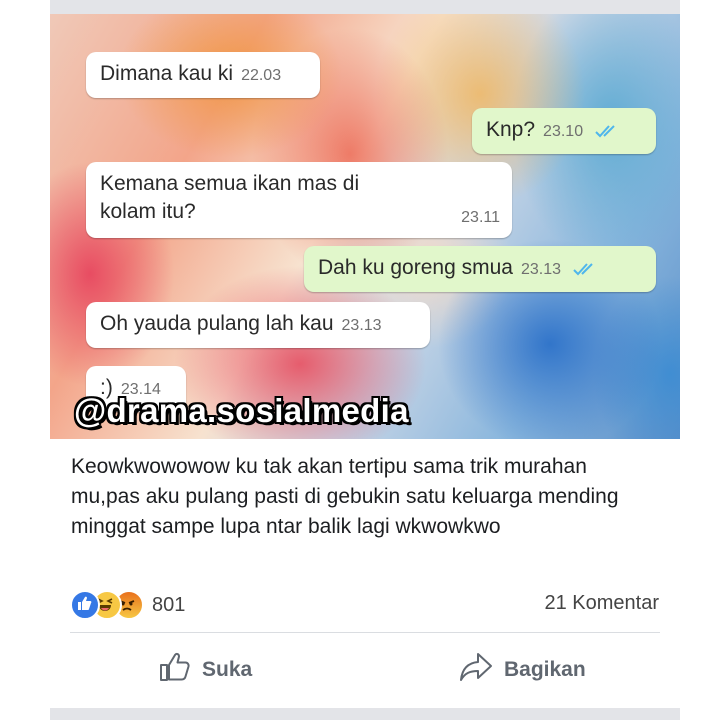  Describe the element at coordinates (180, 670) in the screenshot. I see `thumbs-up-icon` at that location.